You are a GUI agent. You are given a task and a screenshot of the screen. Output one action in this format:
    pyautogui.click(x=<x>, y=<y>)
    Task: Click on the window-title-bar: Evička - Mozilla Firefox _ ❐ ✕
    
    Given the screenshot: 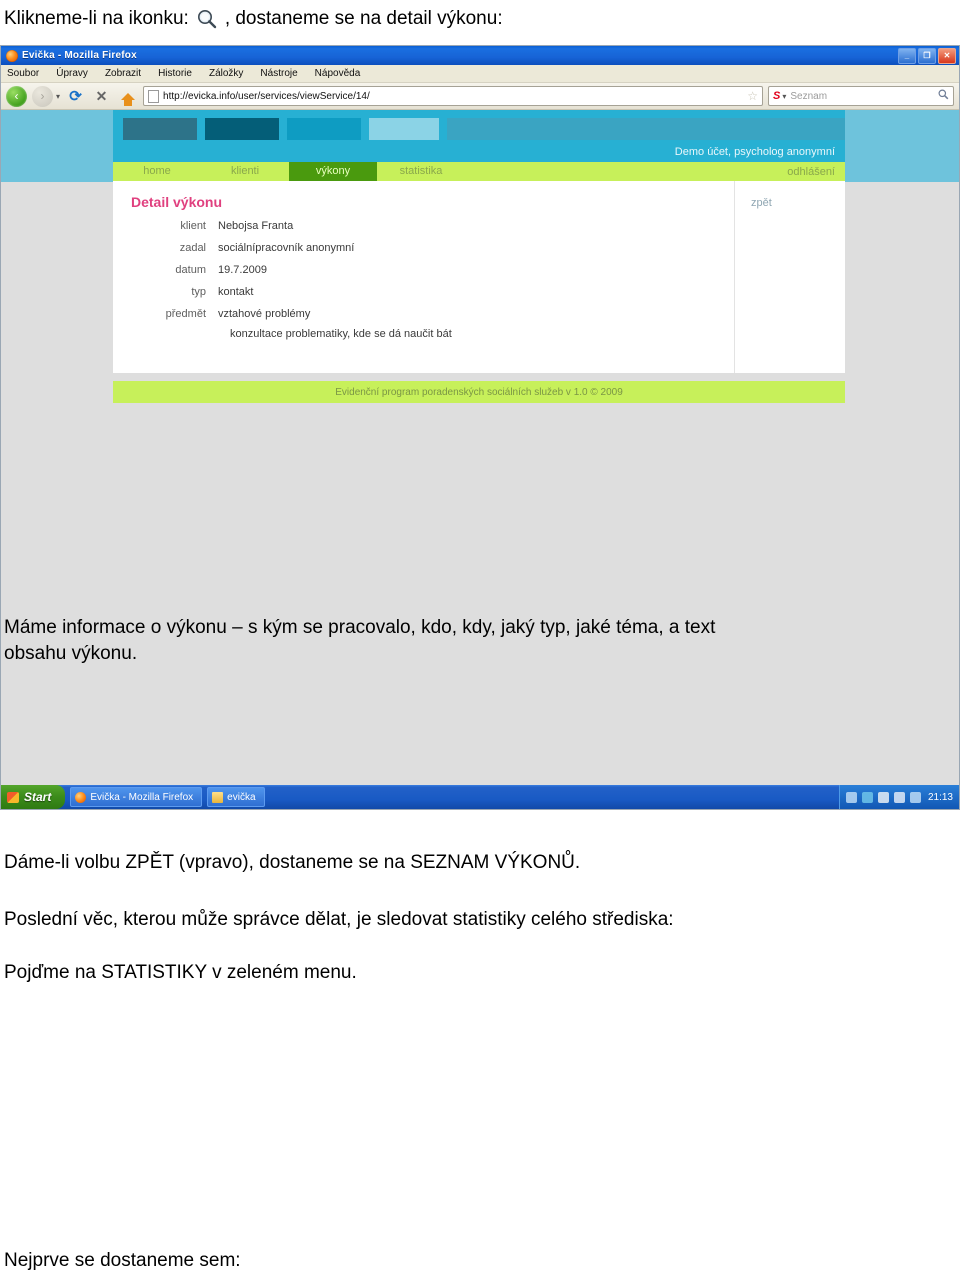 What is the action you would take?
    pyautogui.click(x=480, y=55)
    